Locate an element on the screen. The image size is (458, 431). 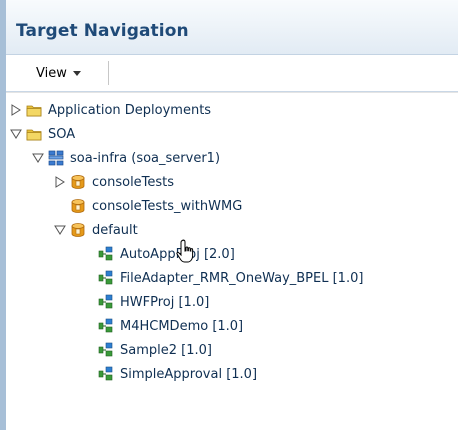
tree-node-composite: Sample2 [1.0] is located at coordinates (155, 350).